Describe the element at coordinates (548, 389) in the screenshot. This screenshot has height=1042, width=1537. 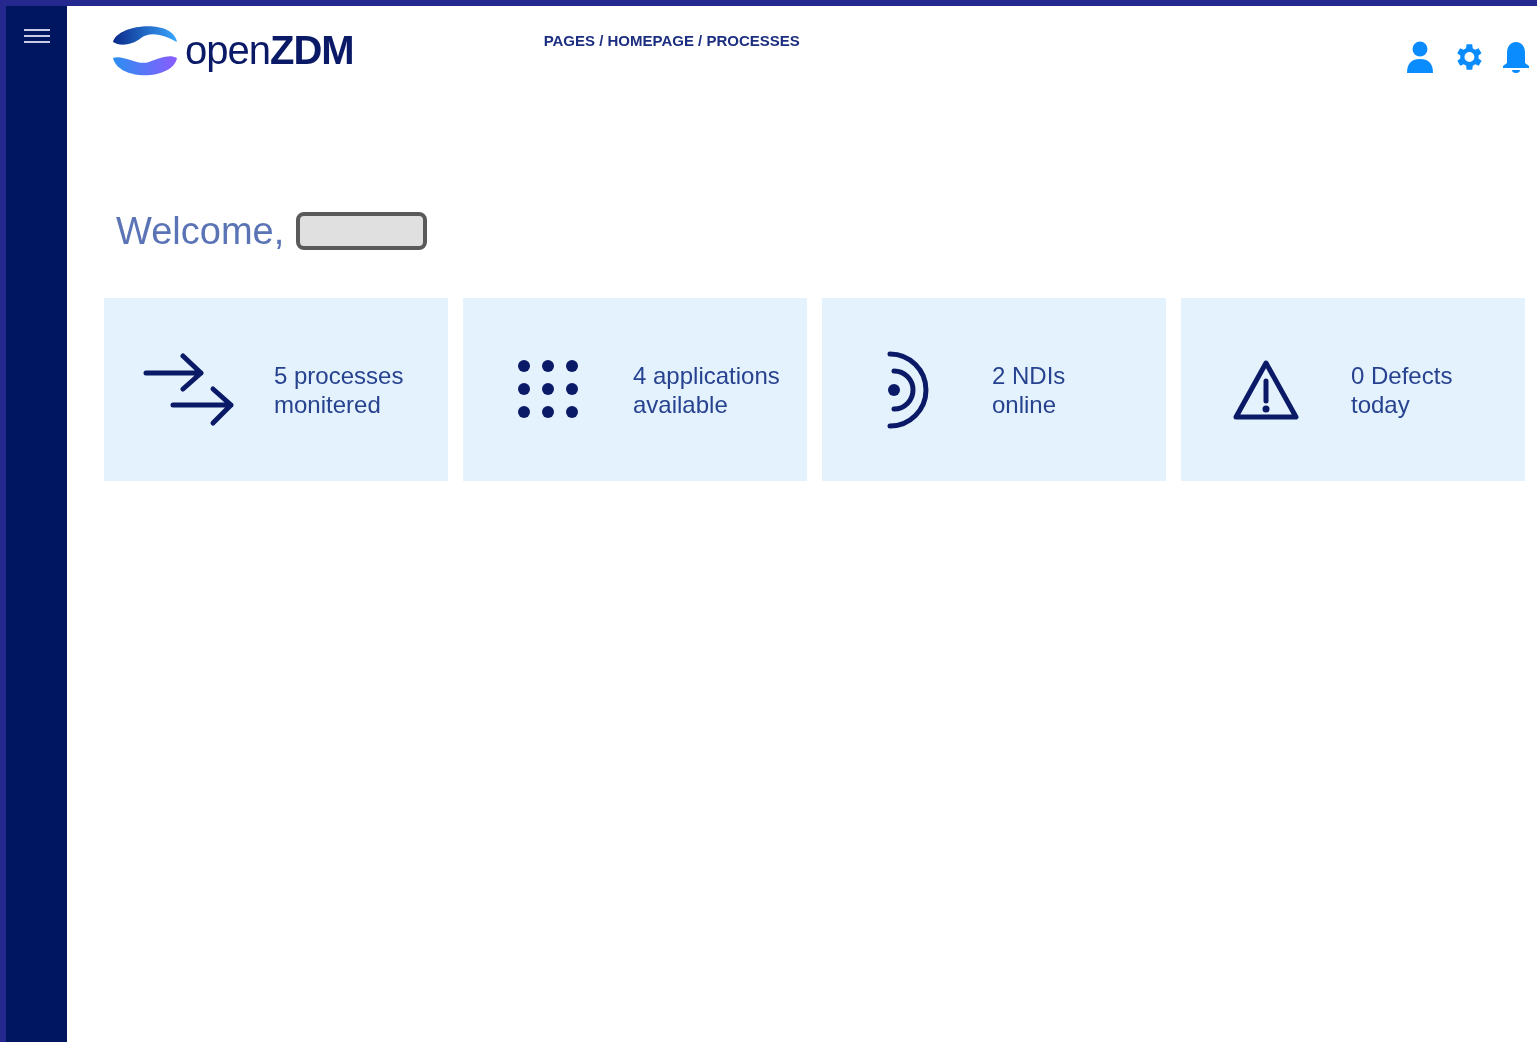
I see `grid-dots-icon` at that location.